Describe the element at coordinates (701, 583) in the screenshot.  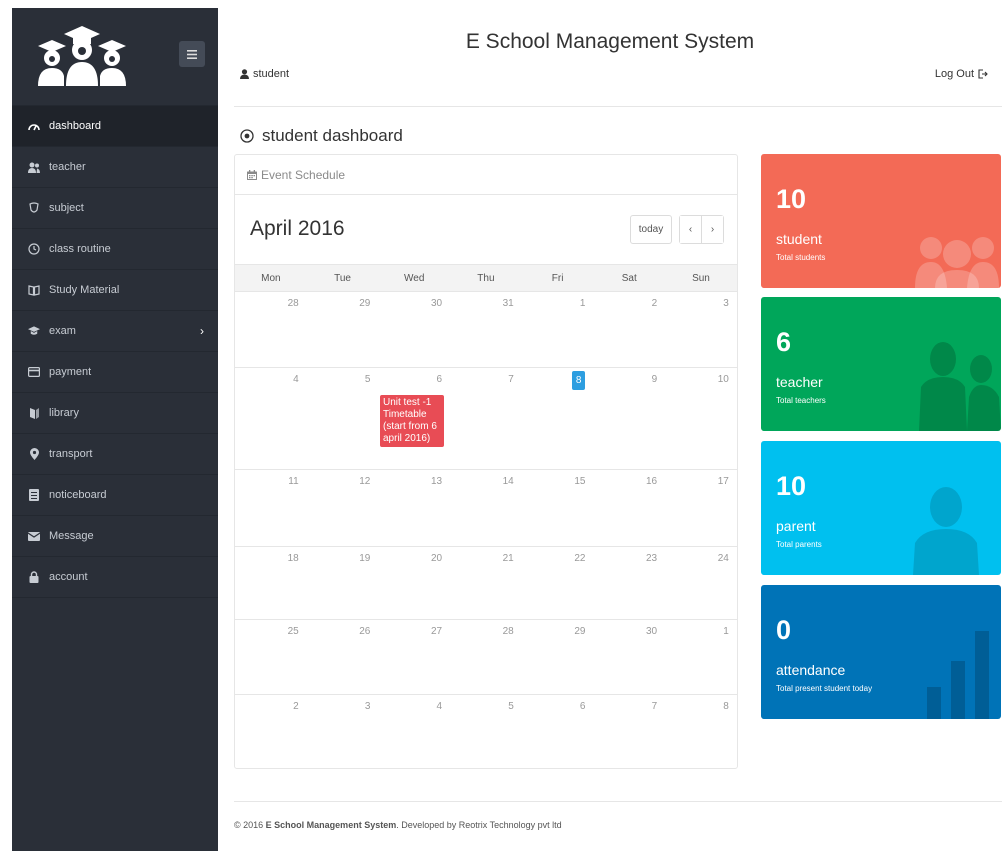
I see `calendar-day: 24` at that location.